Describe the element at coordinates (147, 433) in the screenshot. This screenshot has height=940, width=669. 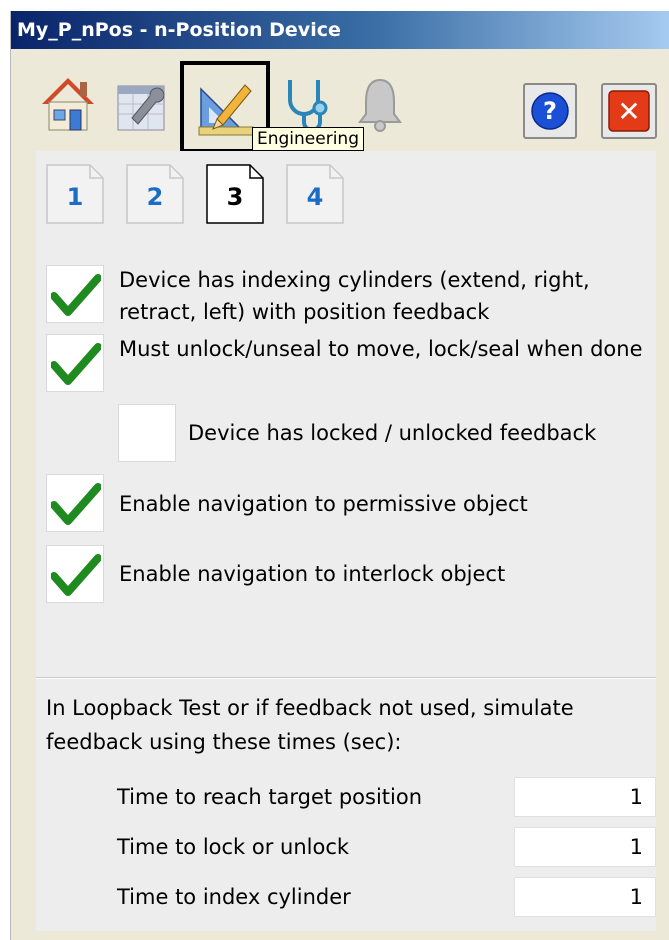
I see `locked-feedback-checkbox` at that location.